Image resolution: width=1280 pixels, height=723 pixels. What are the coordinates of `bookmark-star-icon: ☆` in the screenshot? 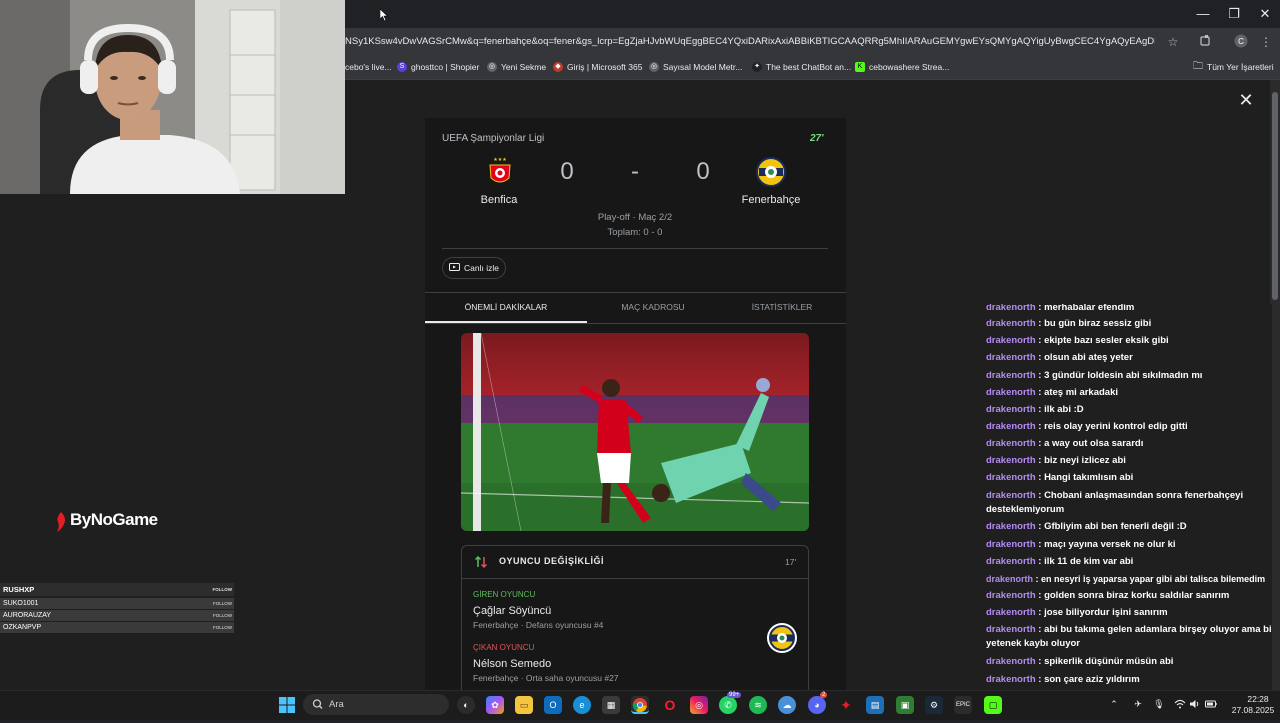 It's located at (1173, 42).